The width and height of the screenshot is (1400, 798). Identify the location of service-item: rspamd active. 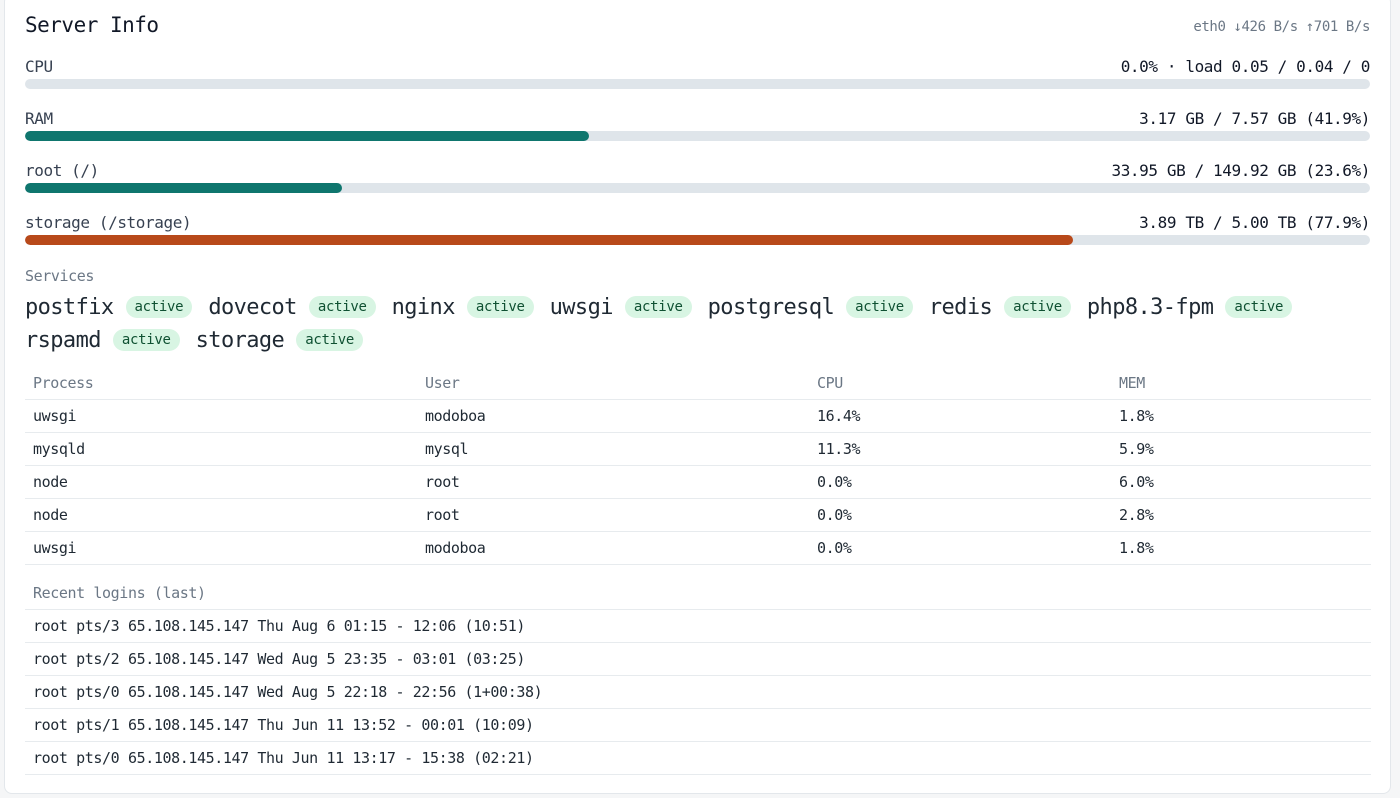
(102, 340).